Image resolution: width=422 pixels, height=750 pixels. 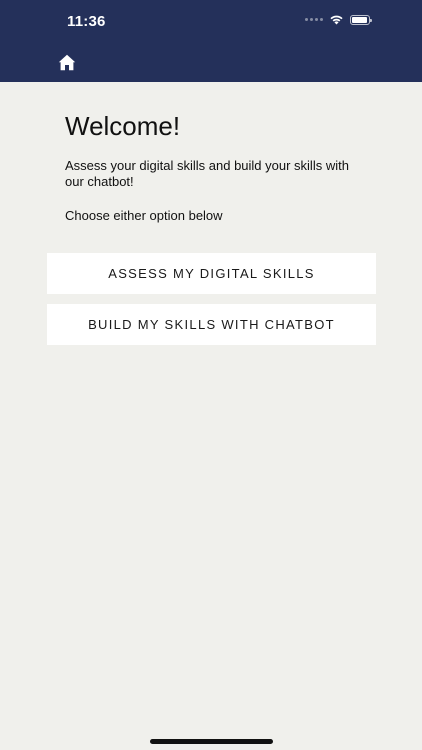 What do you see at coordinates (144, 215) in the screenshot?
I see `instruction-text: Choose either option below` at bounding box center [144, 215].